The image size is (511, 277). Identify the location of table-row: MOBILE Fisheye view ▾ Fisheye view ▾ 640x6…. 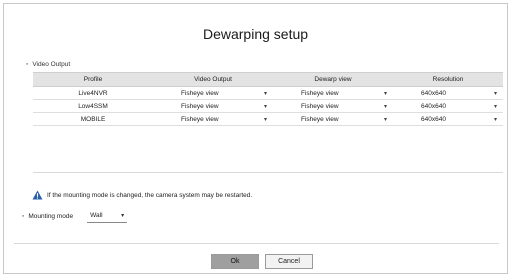
(268, 119).